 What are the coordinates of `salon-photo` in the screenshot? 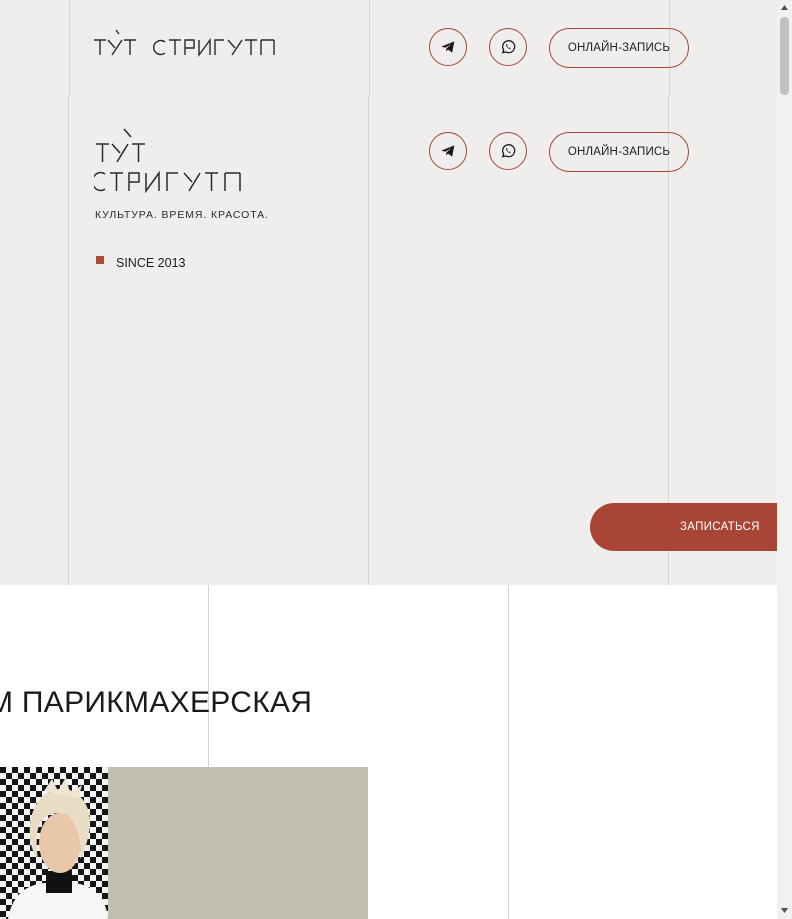 It's located at (54, 843).